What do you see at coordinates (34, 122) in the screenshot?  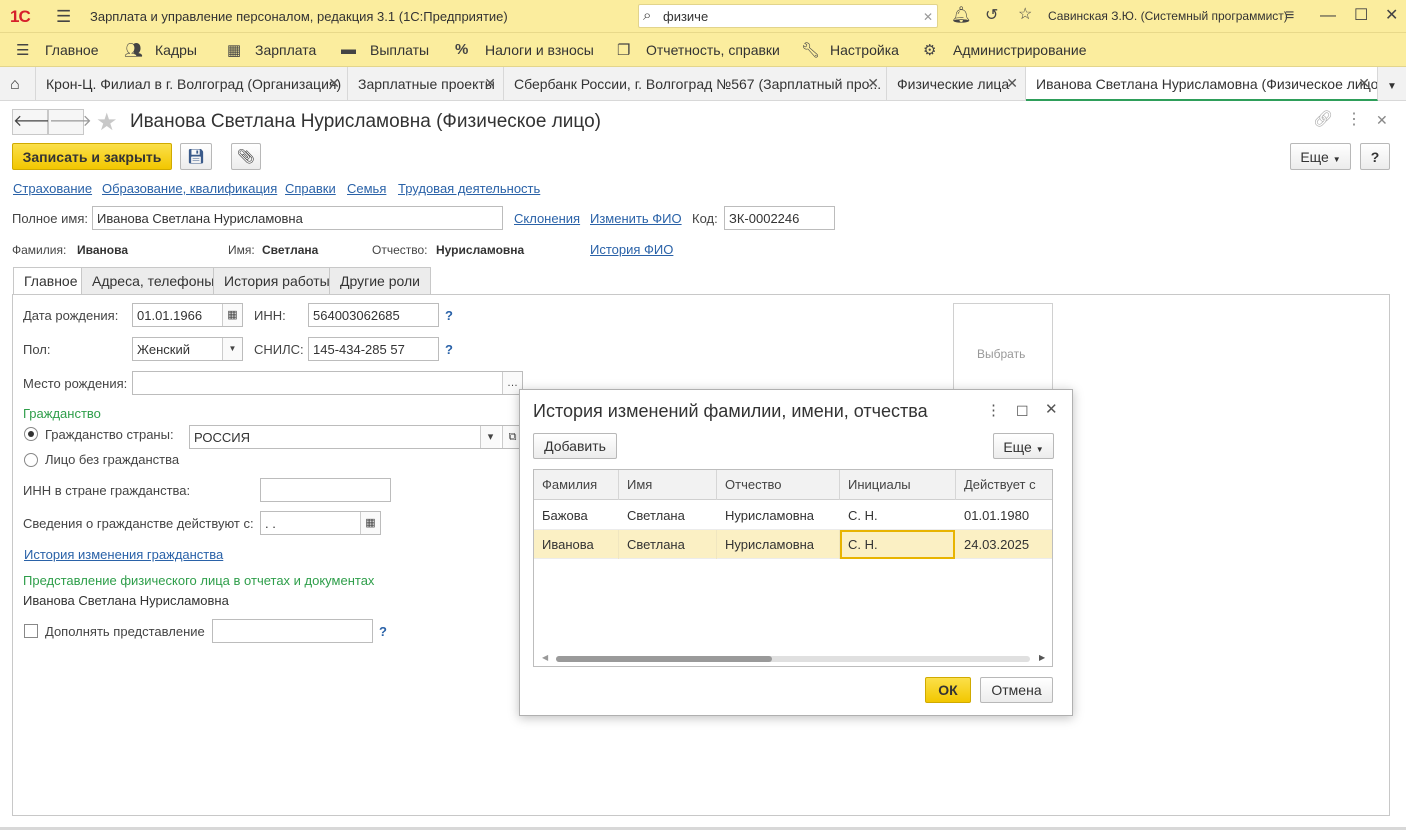 I see `back-button: 🡐` at bounding box center [34, 122].